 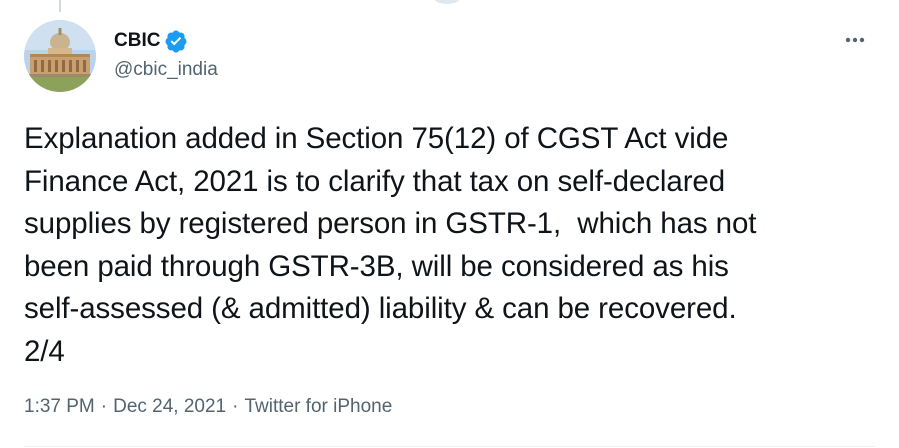 I want to click on tweet-time: 1:37 PM, so click(x=59, y=407).